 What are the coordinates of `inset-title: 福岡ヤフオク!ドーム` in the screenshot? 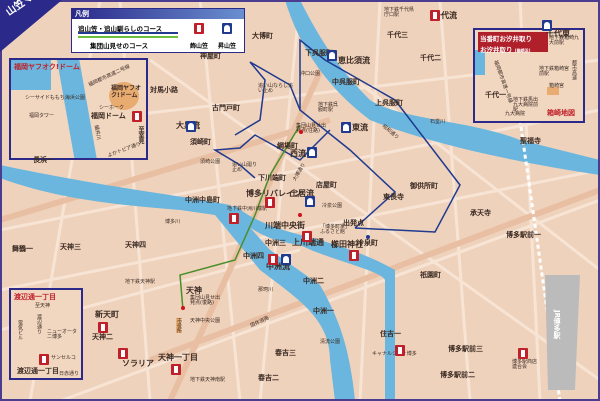 It's located at (47, 67).